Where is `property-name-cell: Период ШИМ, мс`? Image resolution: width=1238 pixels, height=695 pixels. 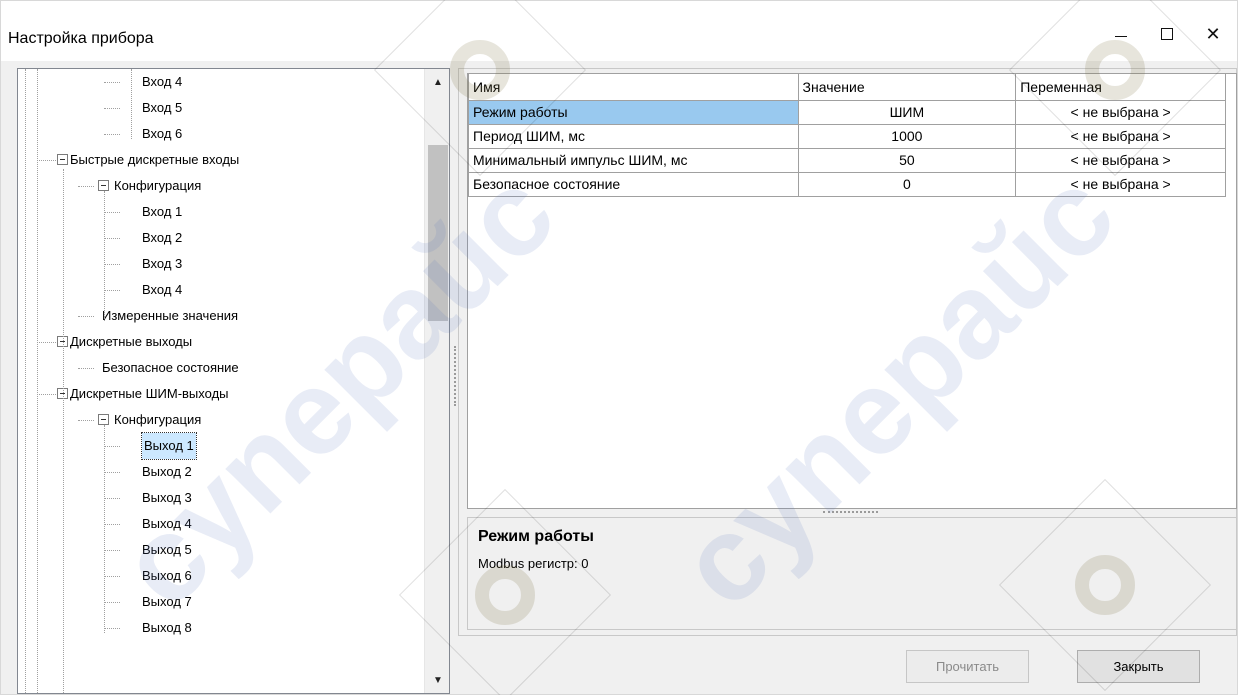 property-name-cell: Период ШИМ, мс is located at coordinates (633, 136).